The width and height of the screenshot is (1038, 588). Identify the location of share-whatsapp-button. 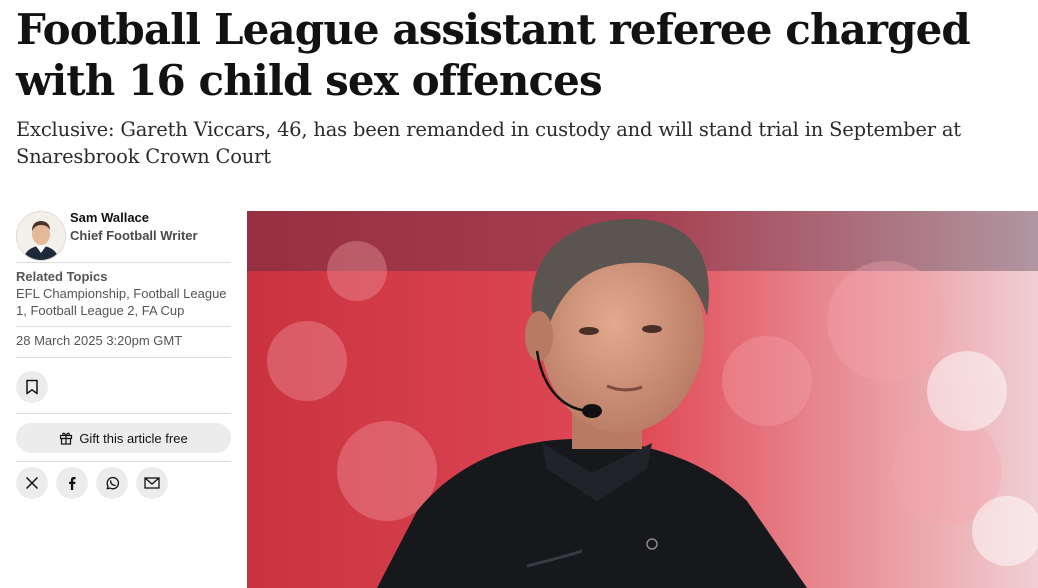
(112, 483).